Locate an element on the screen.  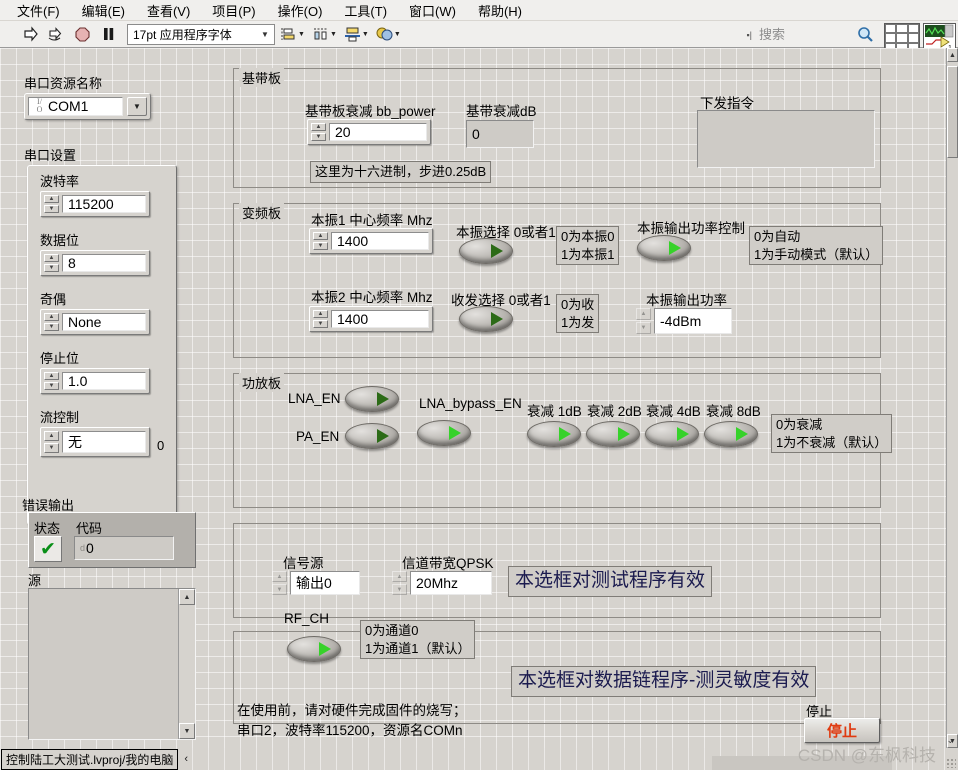
serial-settings-label: 串口设置 is located at coordinates (50, 155).